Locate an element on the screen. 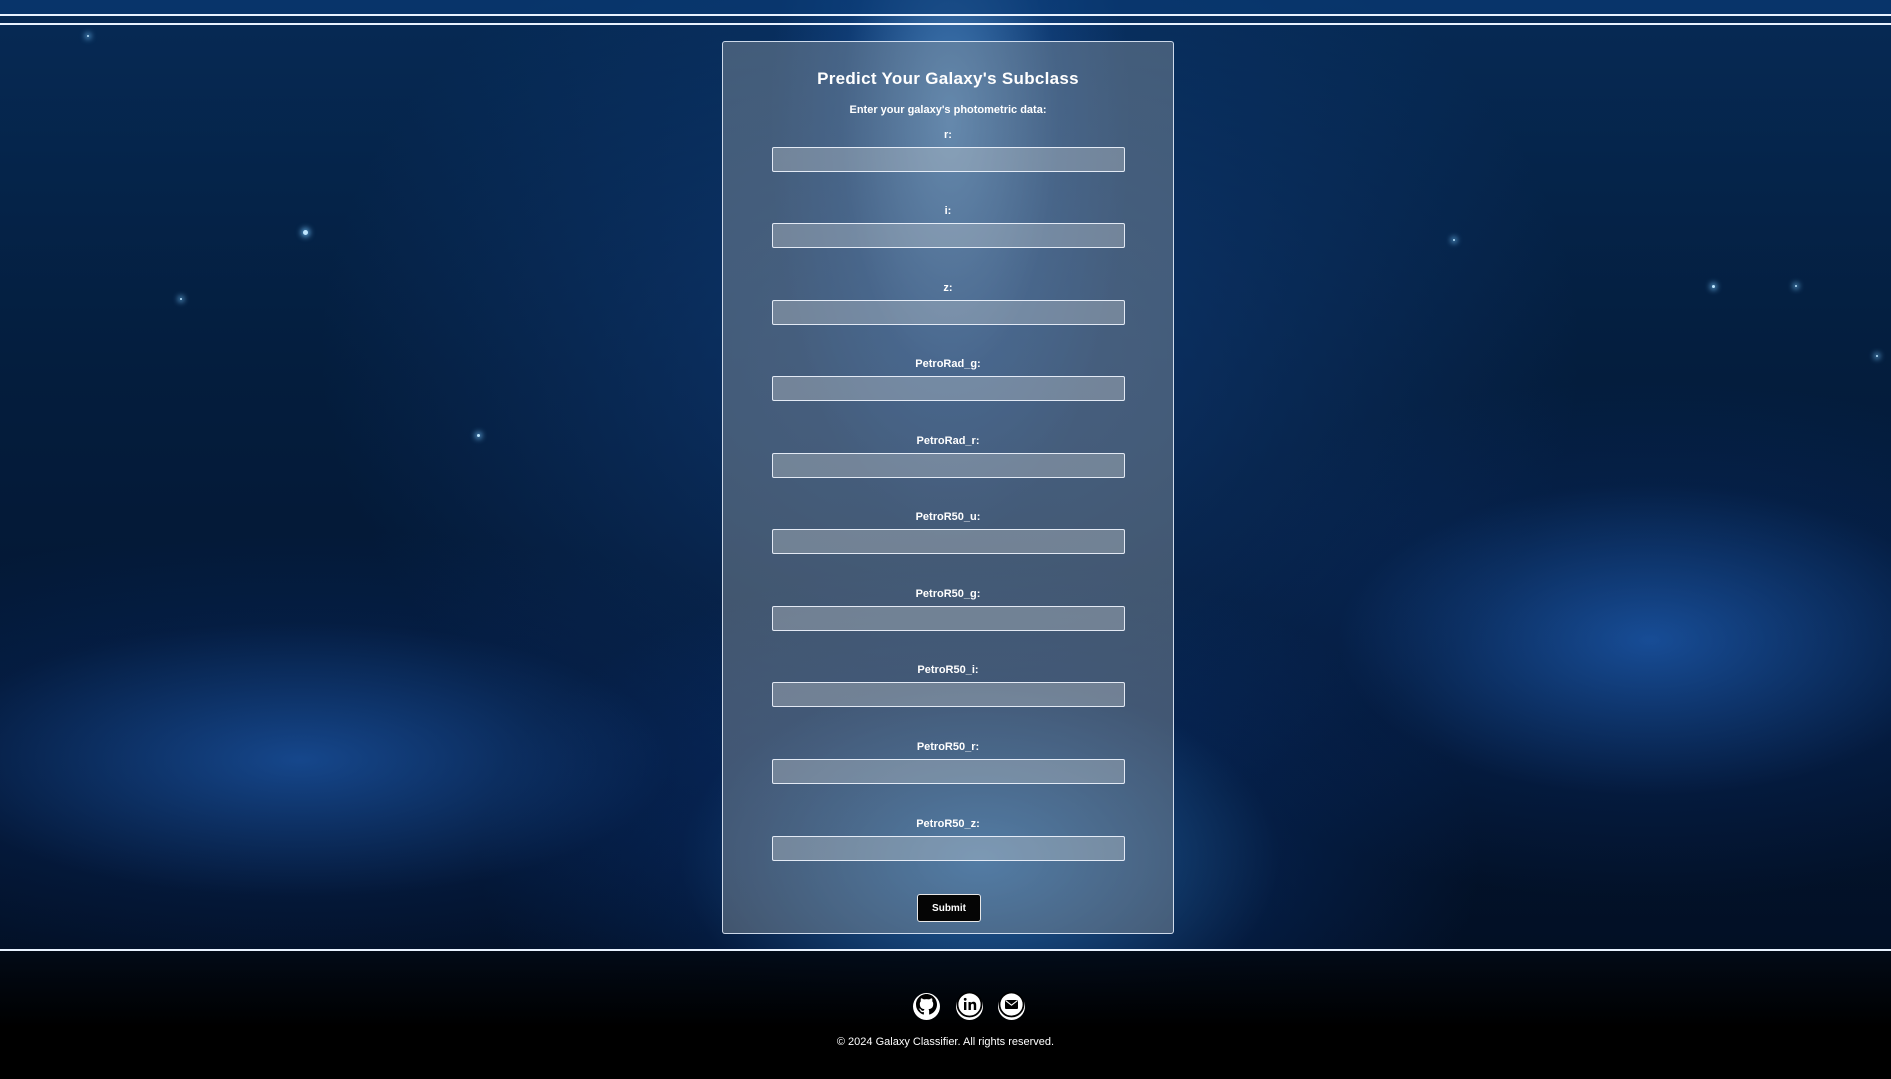 The image size is (1891, 1079). label-i: i: is located at coordinates (948, 211).